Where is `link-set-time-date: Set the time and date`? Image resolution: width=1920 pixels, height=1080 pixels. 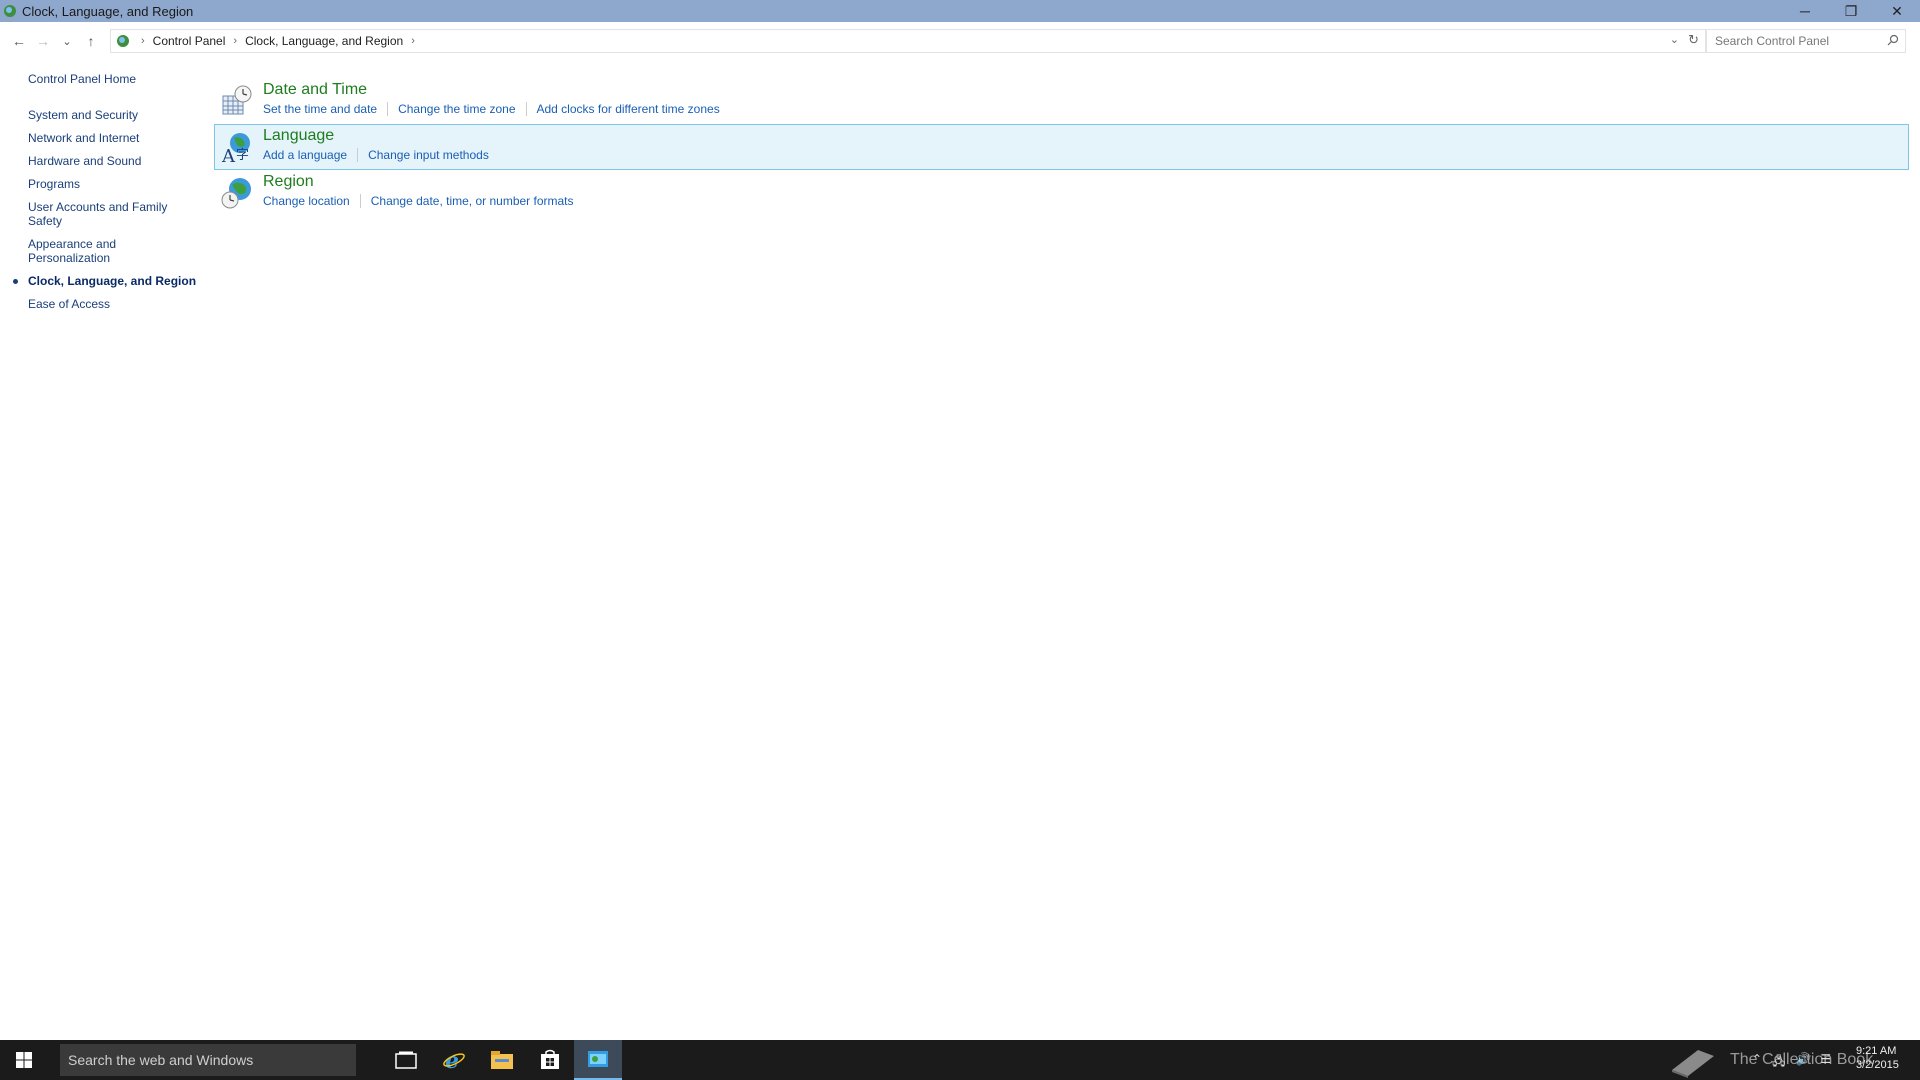 link-set-time-date: Set the time and date is located at coordinates (320, 109).